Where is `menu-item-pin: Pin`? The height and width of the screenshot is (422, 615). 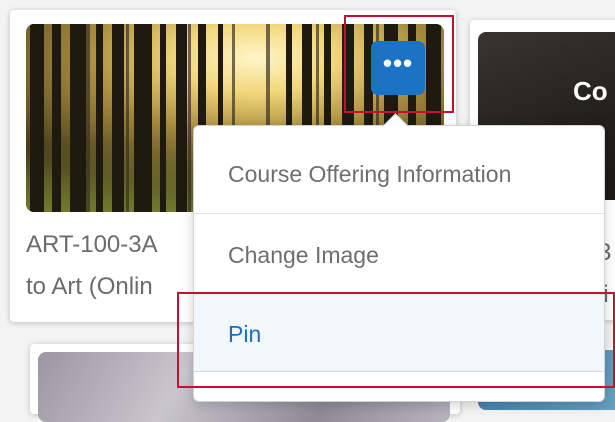 menu-item-pin: Pin is located at coordinates (399, 333).